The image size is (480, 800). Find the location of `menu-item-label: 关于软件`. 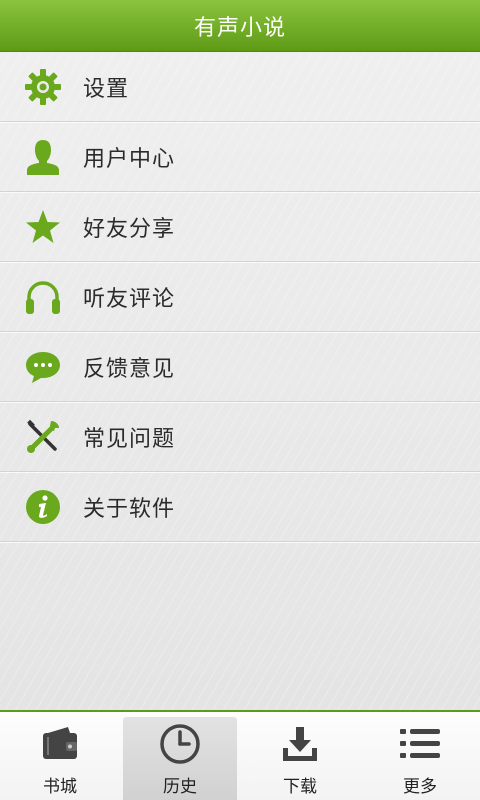

menu-item-label: 关于软件 is located at coordinates (129, 509).